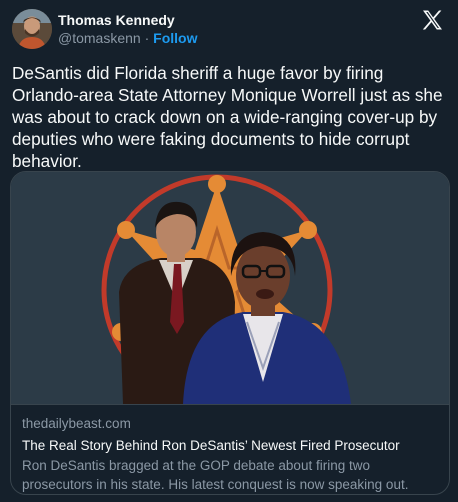  What do you see at coordinates (229, 30) in the screenshot?
I see `tweet-header: Thomas Kennedy @tomaskenn · Follow` at bounding box center [229, 30].